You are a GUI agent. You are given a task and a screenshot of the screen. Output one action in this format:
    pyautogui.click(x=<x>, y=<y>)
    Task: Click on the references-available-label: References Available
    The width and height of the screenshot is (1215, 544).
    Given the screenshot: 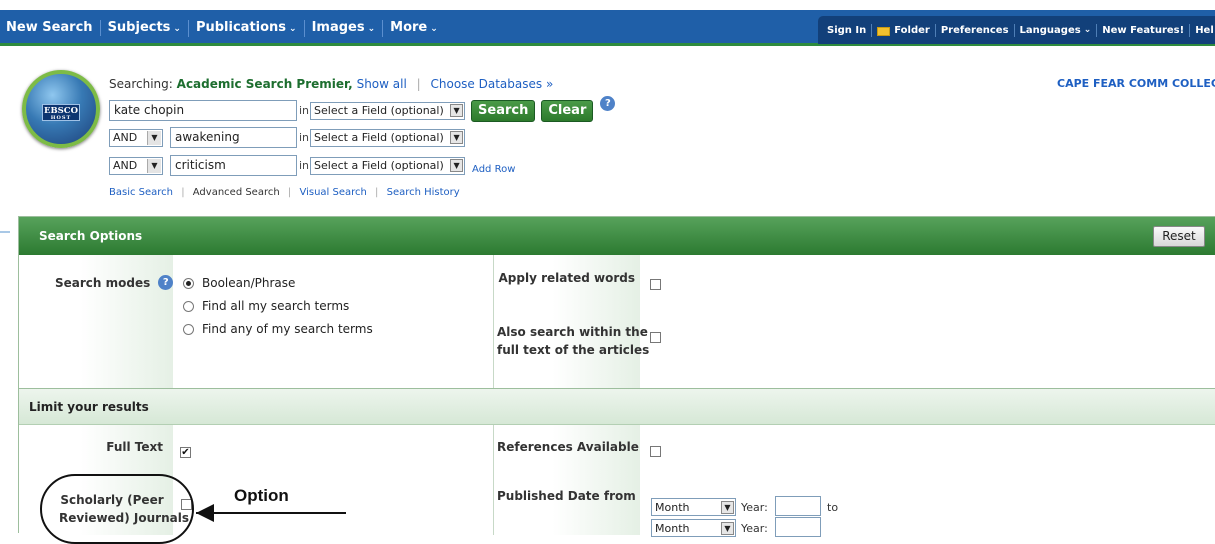 What is the action you would take?
    pyautogui.click(x=568, y=447)
    